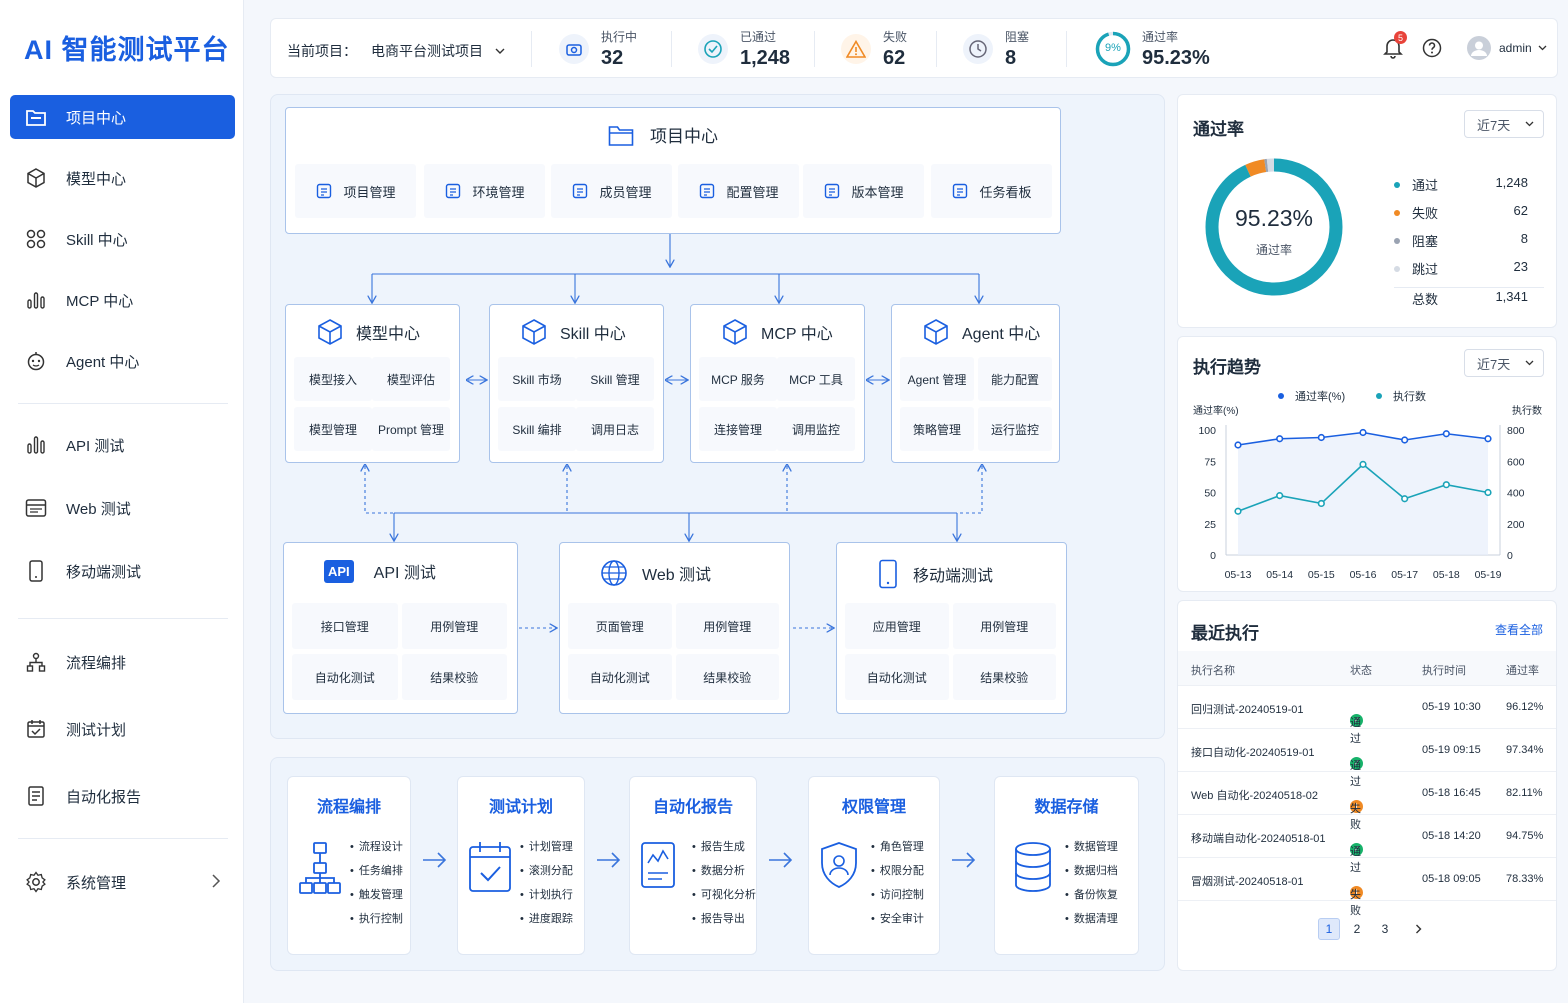 This screenshot has height=1003, width=1568. I want to click on center-cell: 调用监控, so click(816, 429).